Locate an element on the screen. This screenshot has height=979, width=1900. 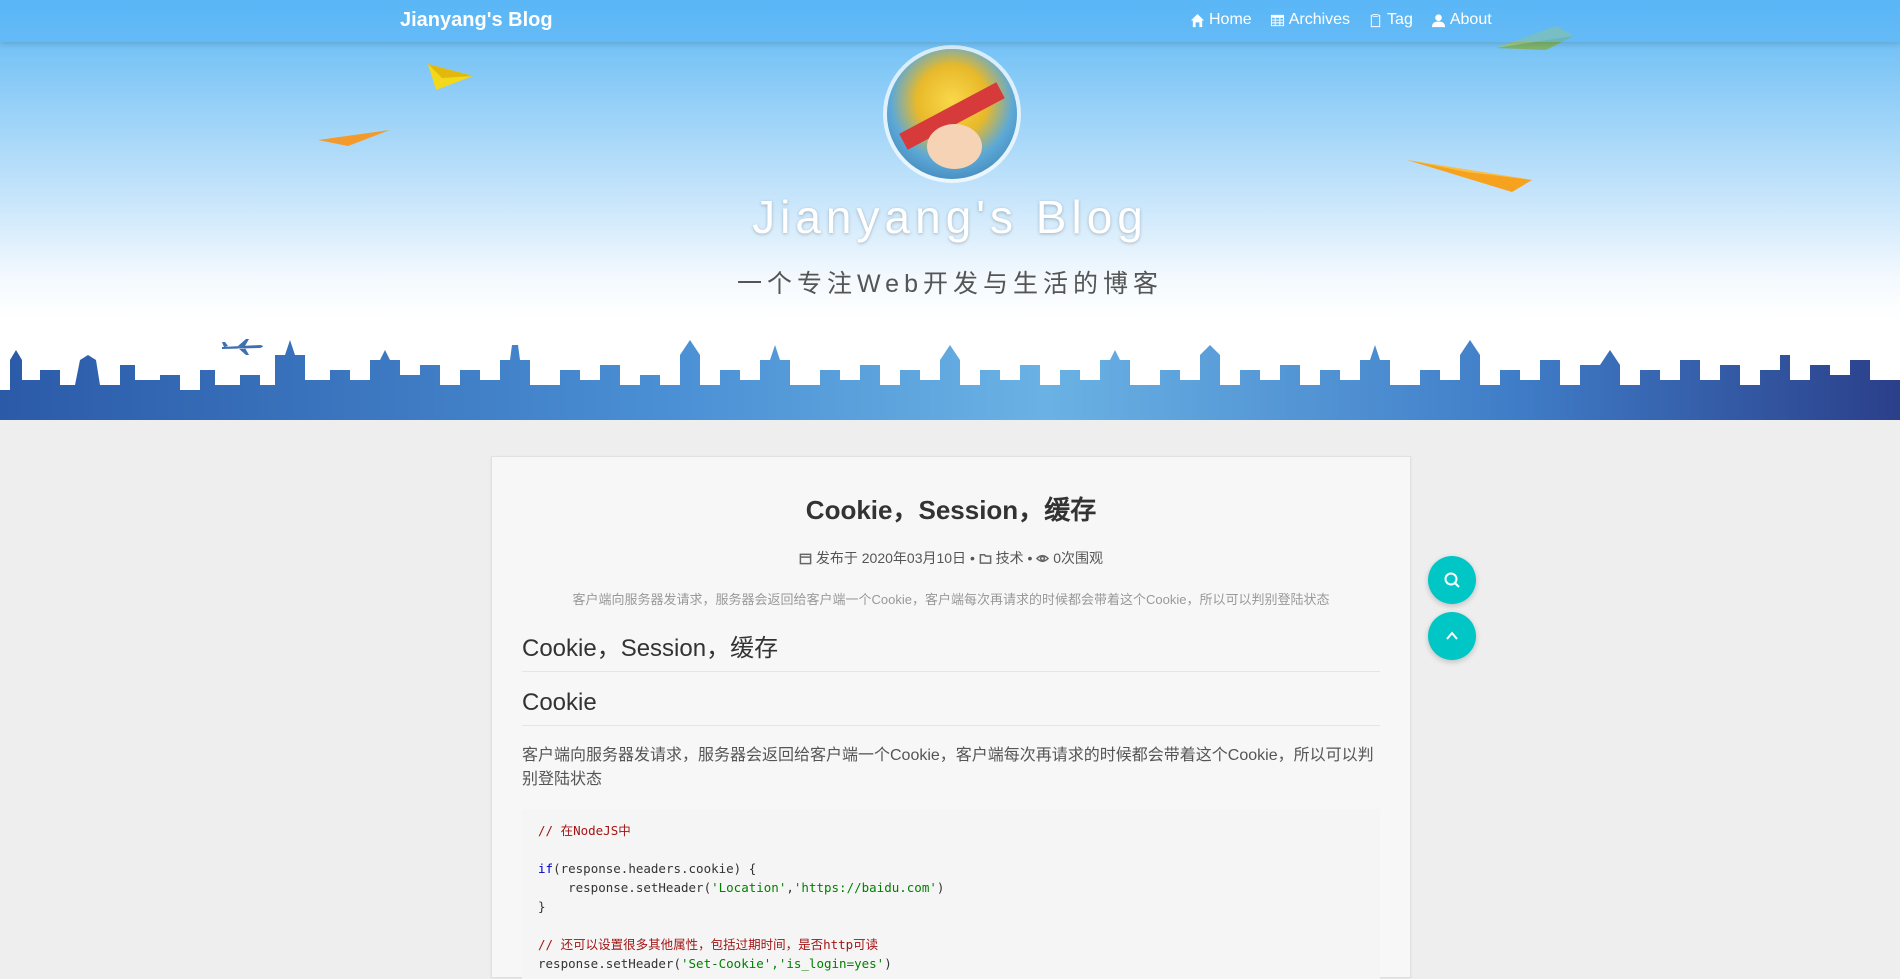
back-to-top-button is located at coordinates (1452, 636).